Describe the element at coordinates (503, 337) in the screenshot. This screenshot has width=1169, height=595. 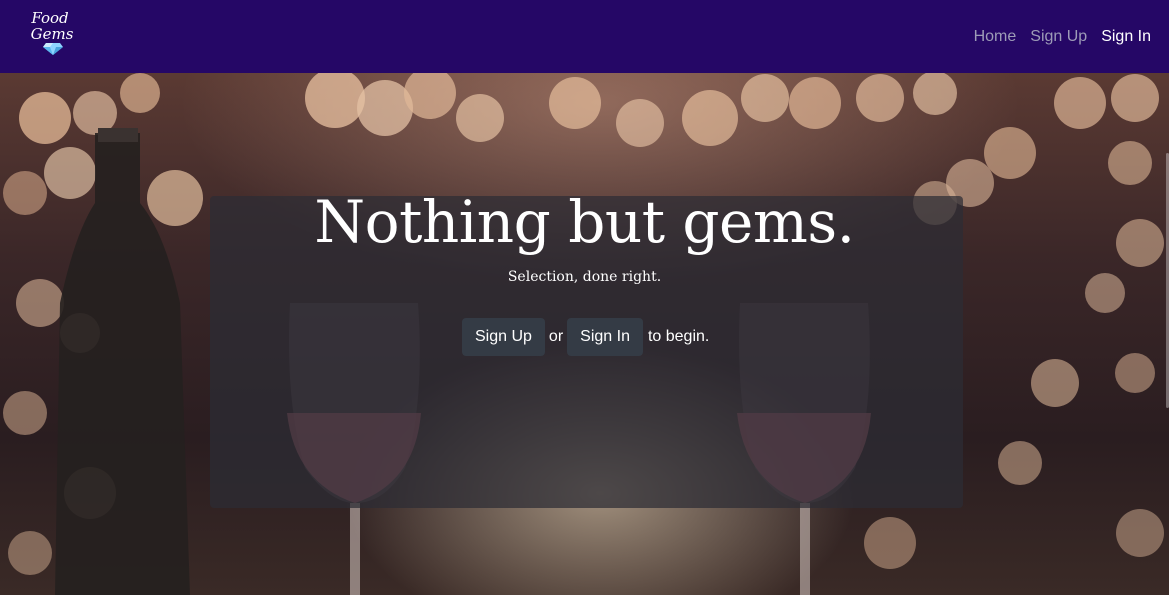
I see `hero-sign-up-button: Sign Up` at that location.